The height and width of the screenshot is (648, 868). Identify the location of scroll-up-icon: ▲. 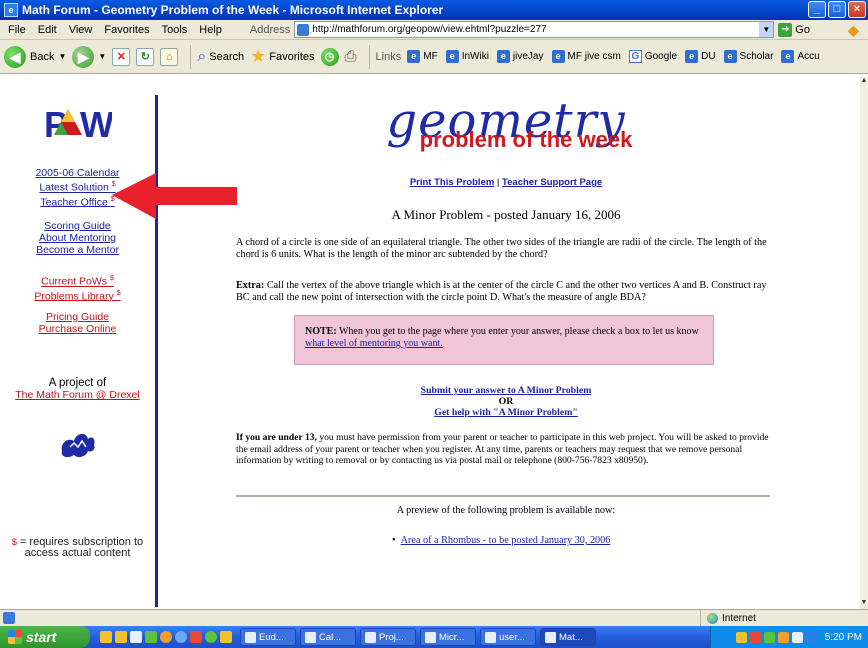
(864, 82).